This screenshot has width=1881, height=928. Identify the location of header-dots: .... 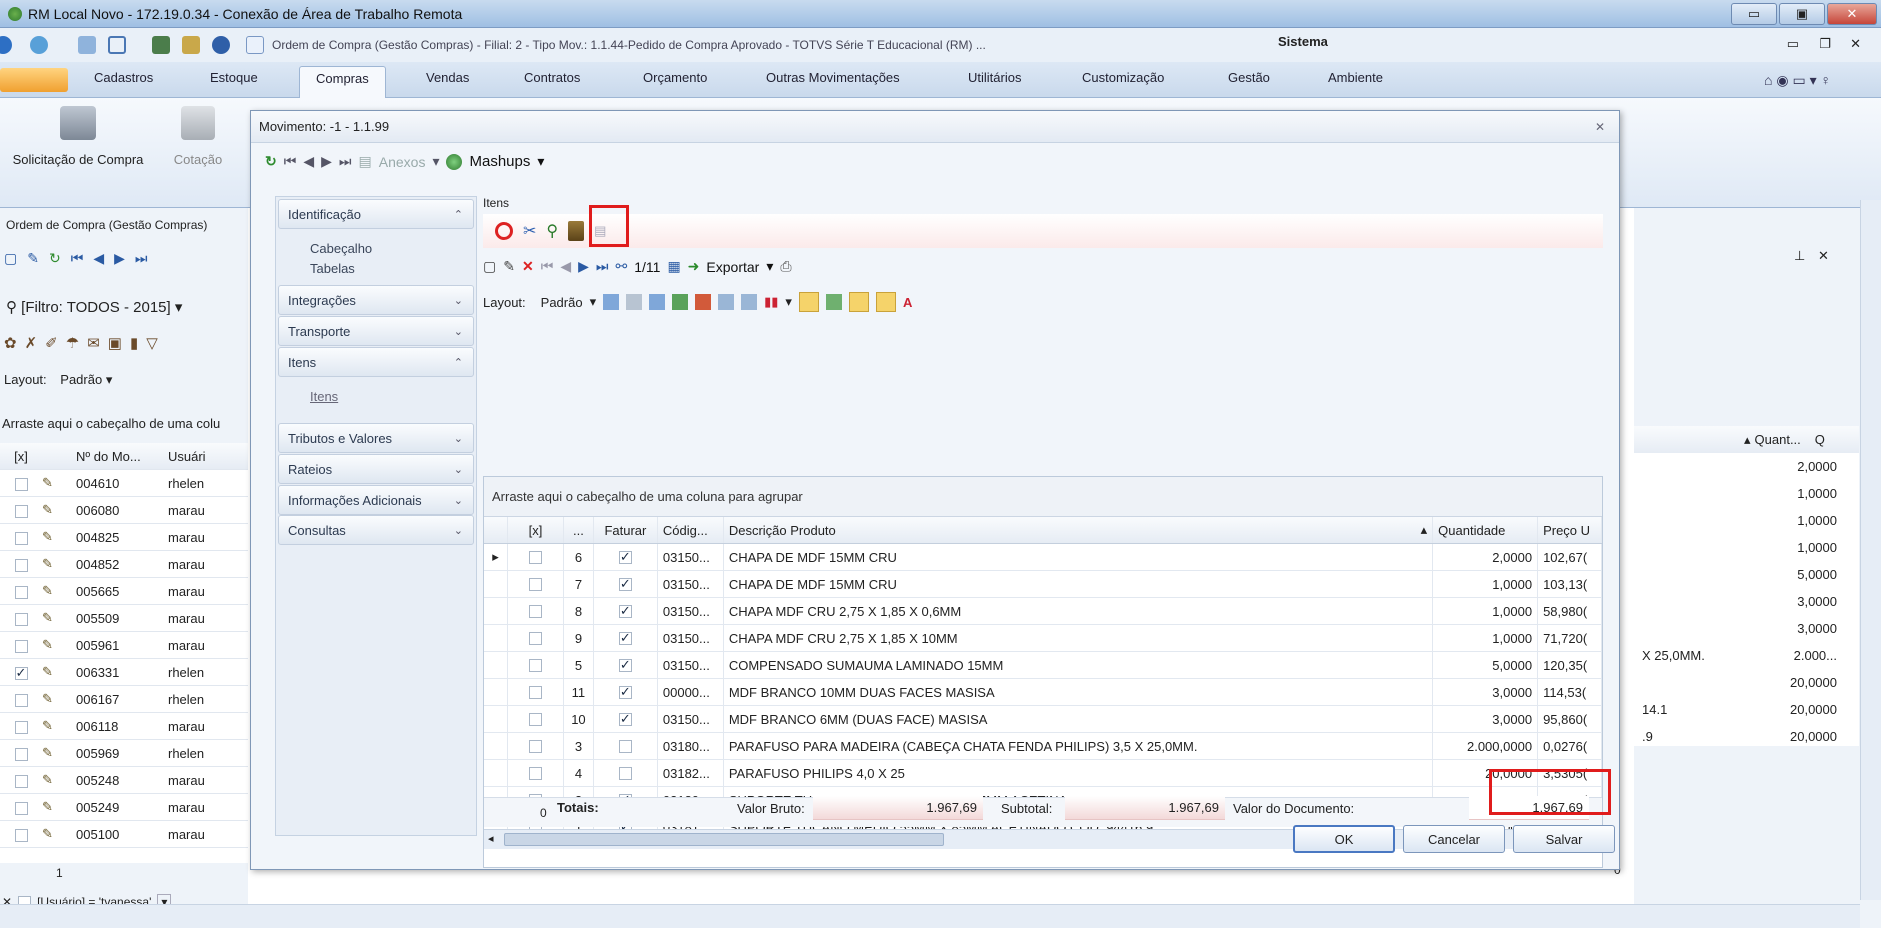
(579, 530).